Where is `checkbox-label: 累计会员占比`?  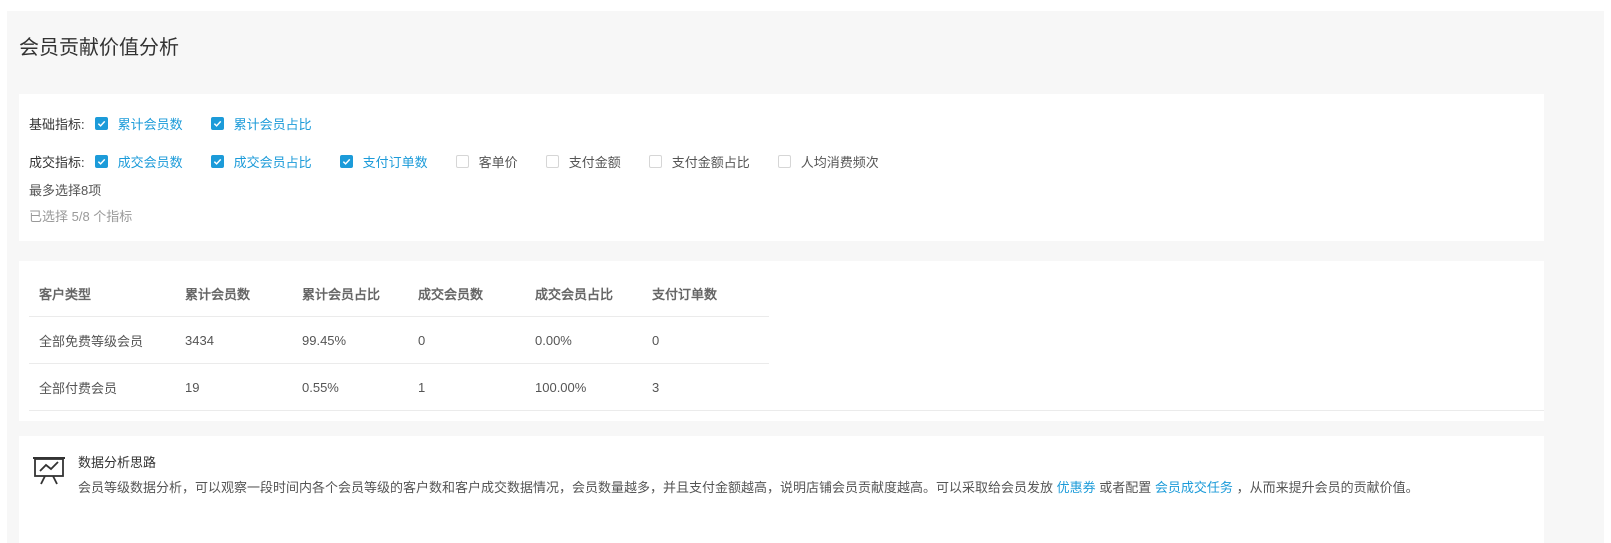
checkbox-label: 累计会员占比 is located at coordinates (273, 123).